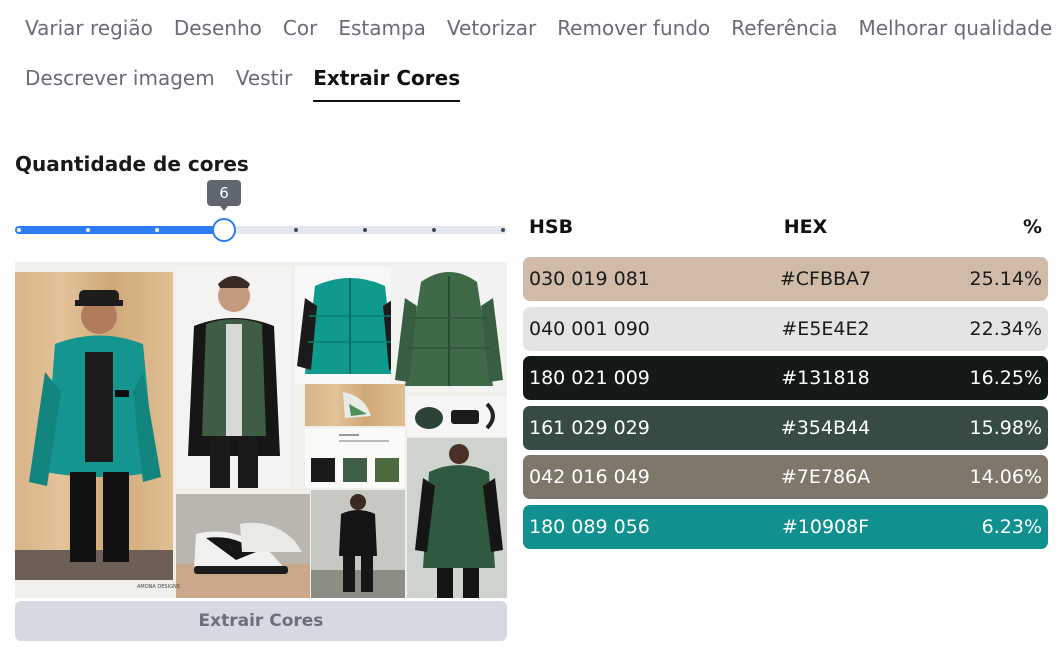 Image resolution: width=1063 pixels, height=650 pixels. Describe the element at coordinates (784, 31) in the screenshot. I see `tab-referencia: Referência` at that location.